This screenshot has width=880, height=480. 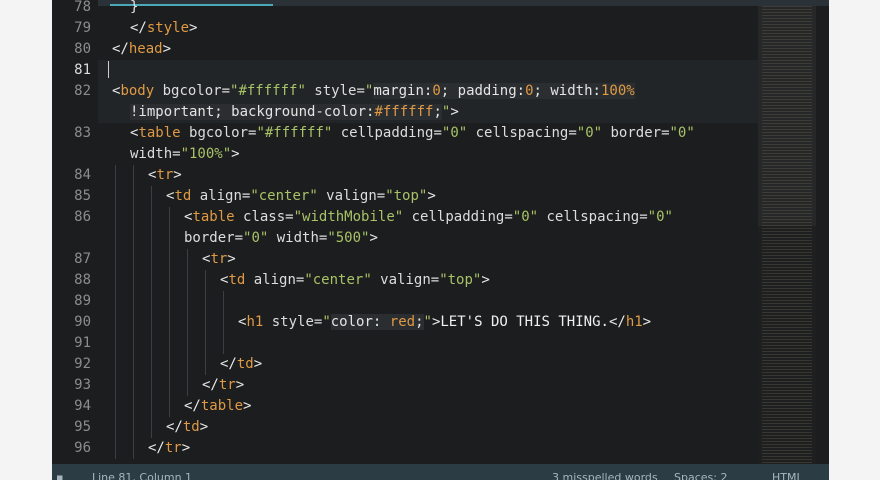 I want to click on code-line: }, so click(x=454, y=9).